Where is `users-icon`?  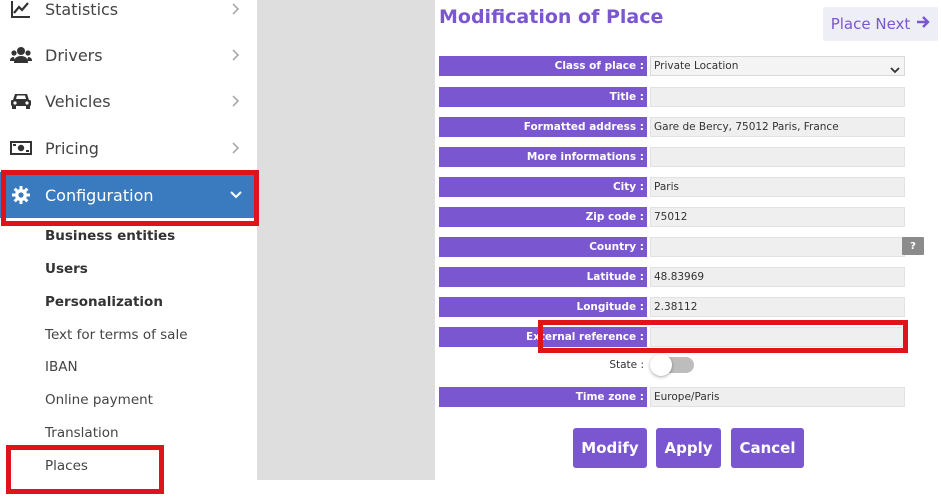
users-icon is located at coordinates (21, 55).